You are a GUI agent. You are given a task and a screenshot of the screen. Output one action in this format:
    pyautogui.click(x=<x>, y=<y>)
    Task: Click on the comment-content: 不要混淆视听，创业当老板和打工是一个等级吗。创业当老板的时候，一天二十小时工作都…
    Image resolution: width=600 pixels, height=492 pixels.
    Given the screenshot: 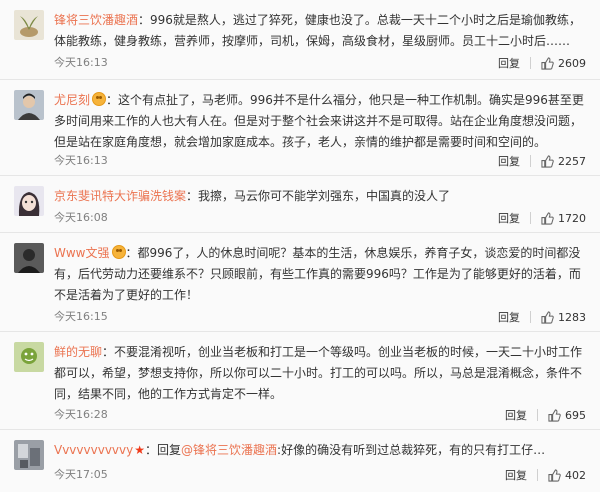 What is the action you would take?
    pyautogui.click(x=318, y=373)
    